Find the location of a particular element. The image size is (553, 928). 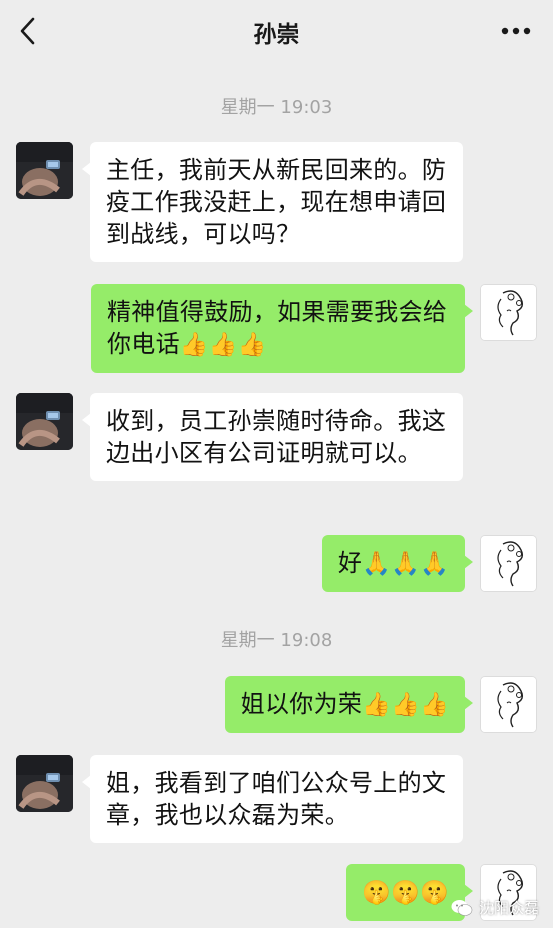

watermark: 沈阳众磊 is located at coordinates (495, 907).